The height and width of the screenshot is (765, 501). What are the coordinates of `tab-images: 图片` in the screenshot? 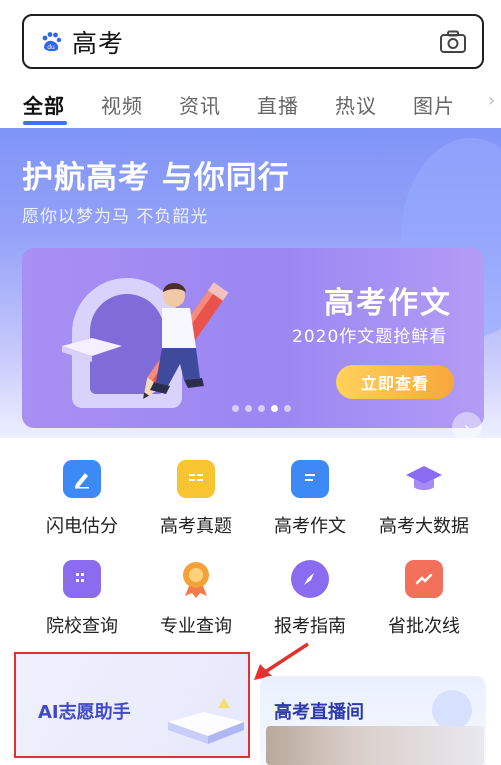 It's located at (434, 104).